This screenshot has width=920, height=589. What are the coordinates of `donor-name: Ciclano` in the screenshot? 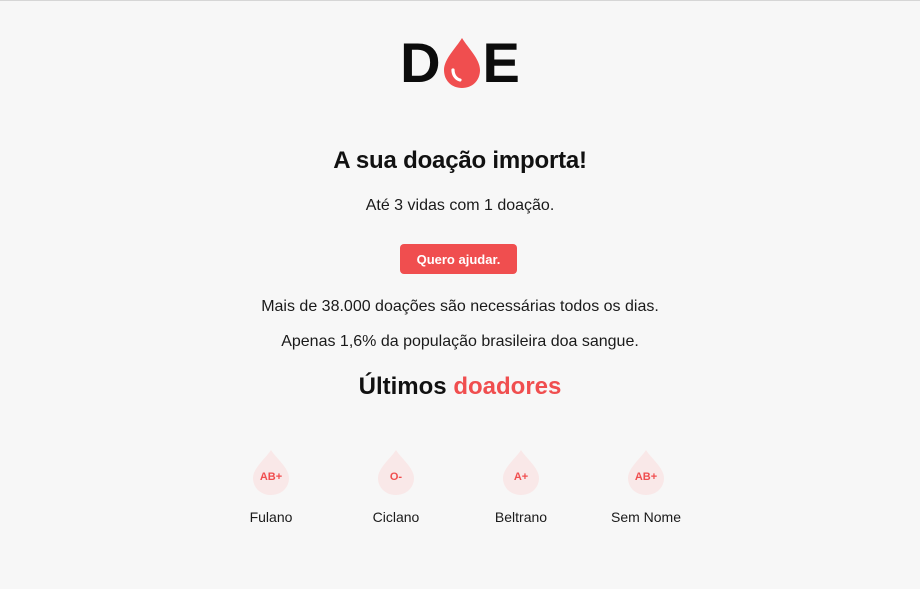 It's located at (396, 517).